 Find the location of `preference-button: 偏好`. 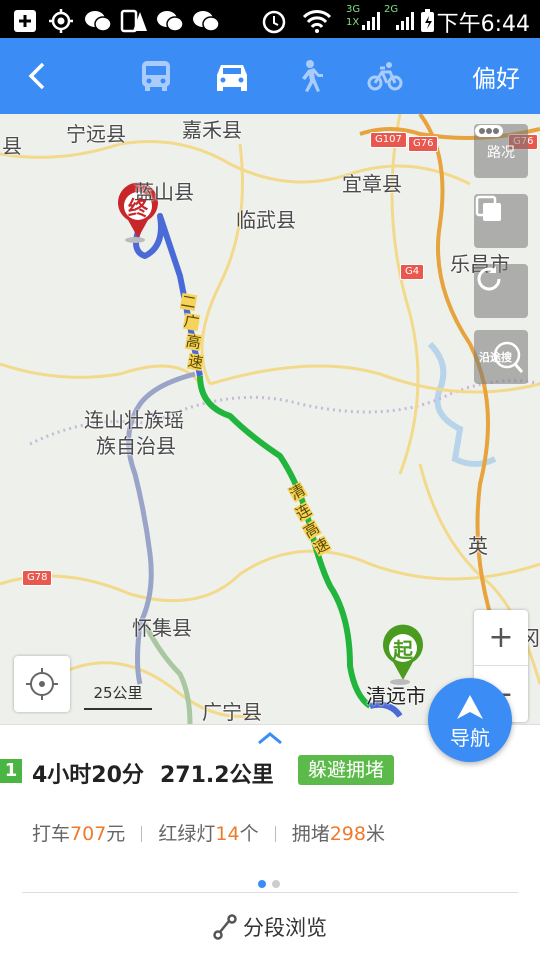

preference-button: 偏好 is located at coordinates (496, 76).